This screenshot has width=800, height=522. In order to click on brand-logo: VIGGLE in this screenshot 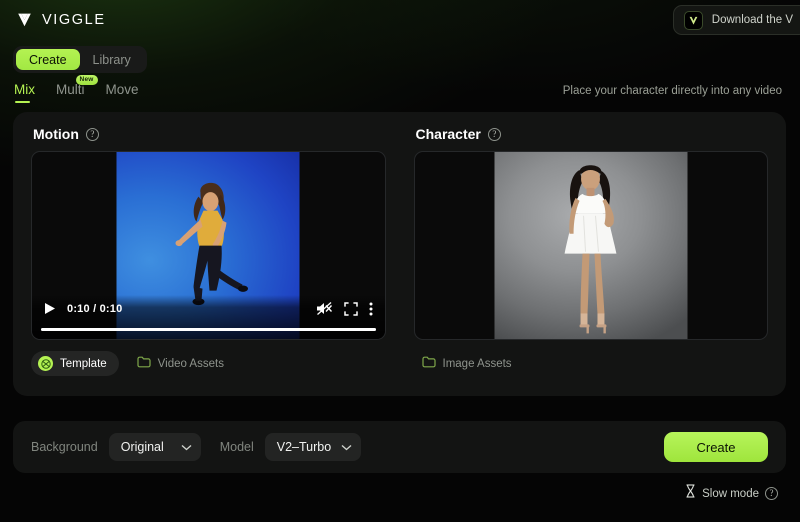, I will do `click(60, 19)`.